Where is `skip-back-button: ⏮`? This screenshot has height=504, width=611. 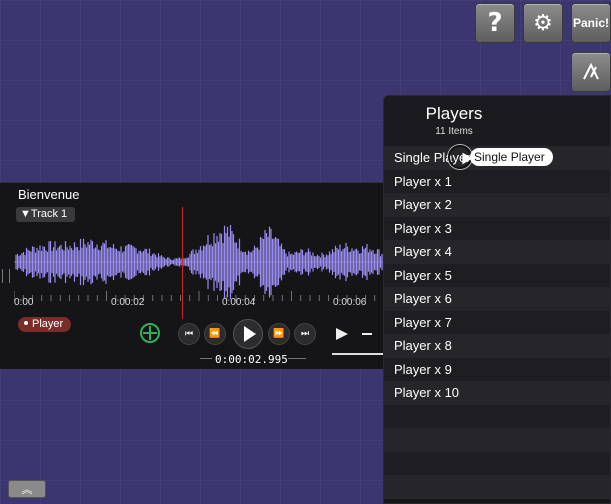
skip-back-button: ⏮ is located at coordinates (189, 334).